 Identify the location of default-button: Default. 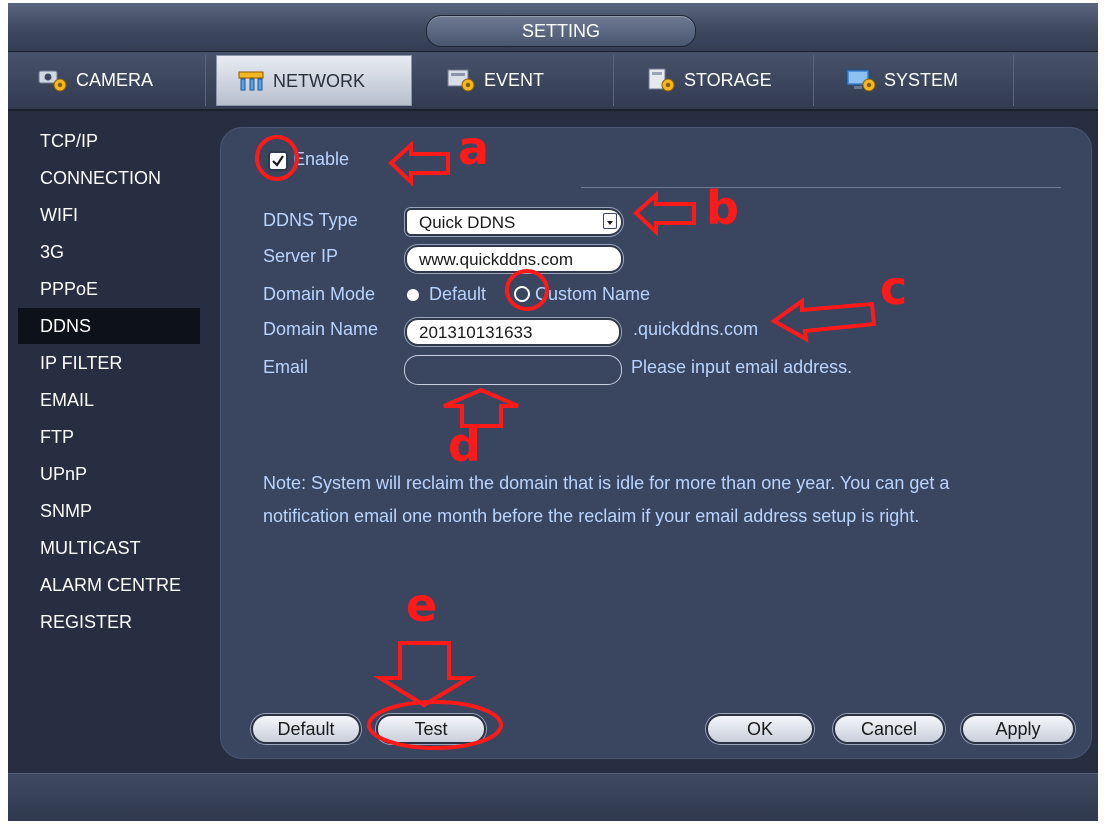
(306, 729).